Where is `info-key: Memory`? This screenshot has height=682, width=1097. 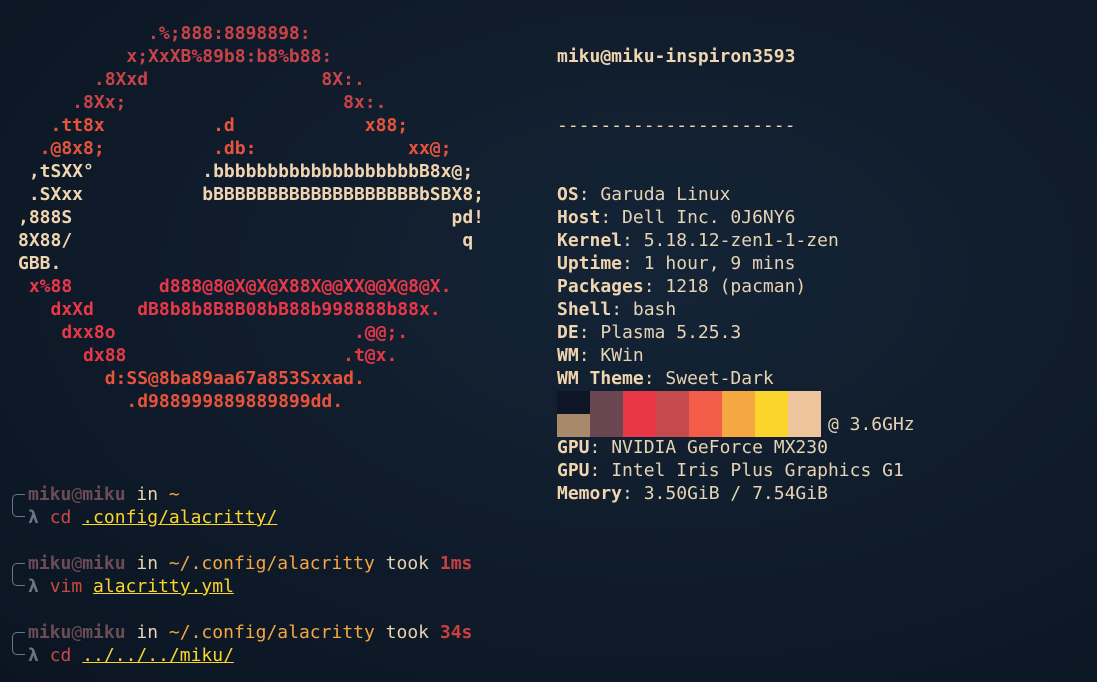
info-key: Memory is located at coordinates (590, 493).